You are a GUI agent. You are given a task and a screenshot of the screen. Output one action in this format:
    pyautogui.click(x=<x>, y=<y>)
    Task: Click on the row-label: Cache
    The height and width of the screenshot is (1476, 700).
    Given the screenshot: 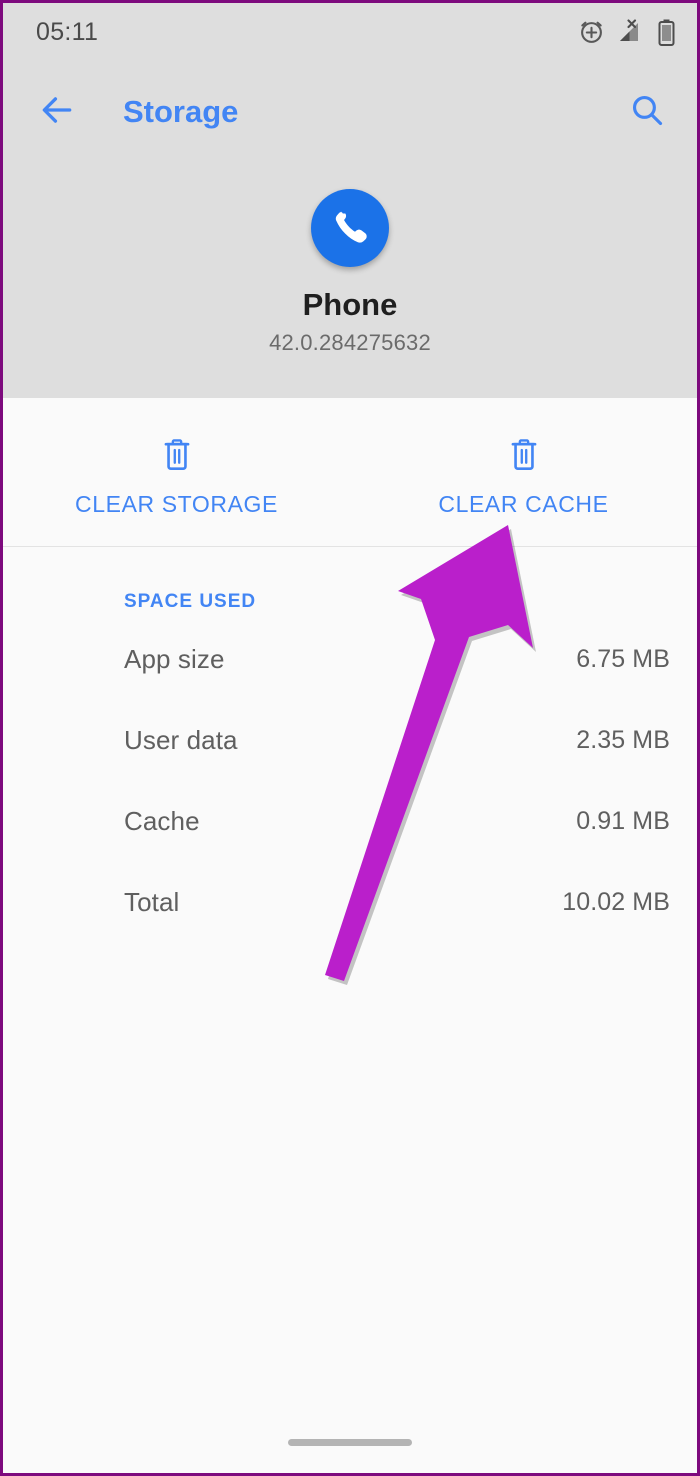 What is the action you would take?
    pyautogui.click(x=162, y=821)
    